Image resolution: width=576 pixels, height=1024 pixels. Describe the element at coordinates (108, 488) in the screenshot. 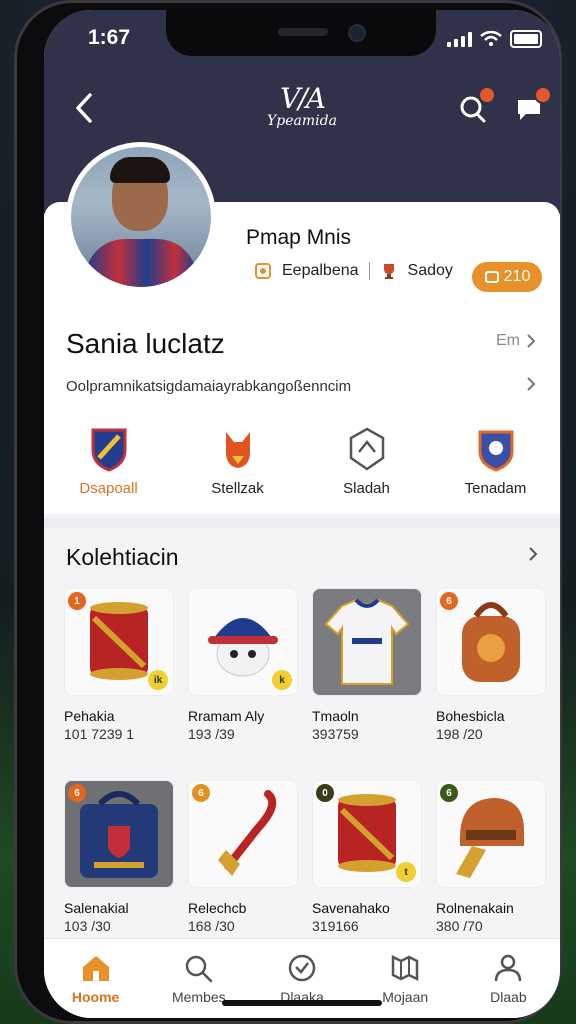

I see `category-label: Dsapoall` at that location.